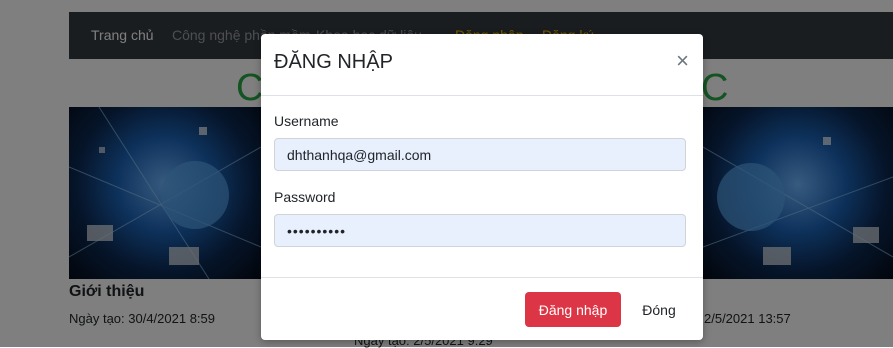 The height and width of the screenshot is (348, 893). Describe the element at coordinates (573, 309) in the screenshot. I see `login-button: Đăng nhập` at that location.